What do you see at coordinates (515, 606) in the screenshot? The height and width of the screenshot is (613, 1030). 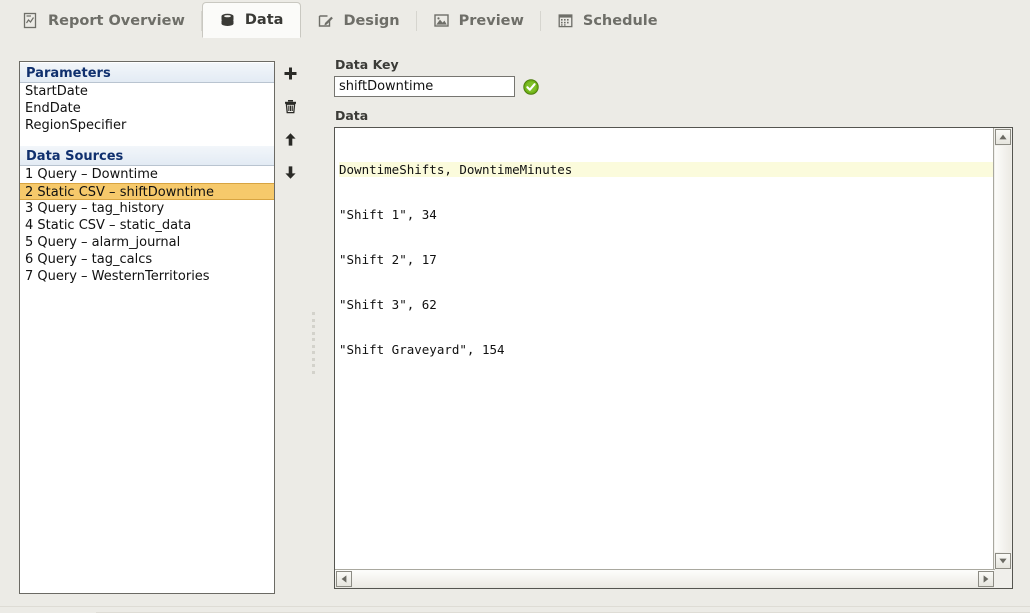 I see `bottom-divider` at bounding box center [515, 606].